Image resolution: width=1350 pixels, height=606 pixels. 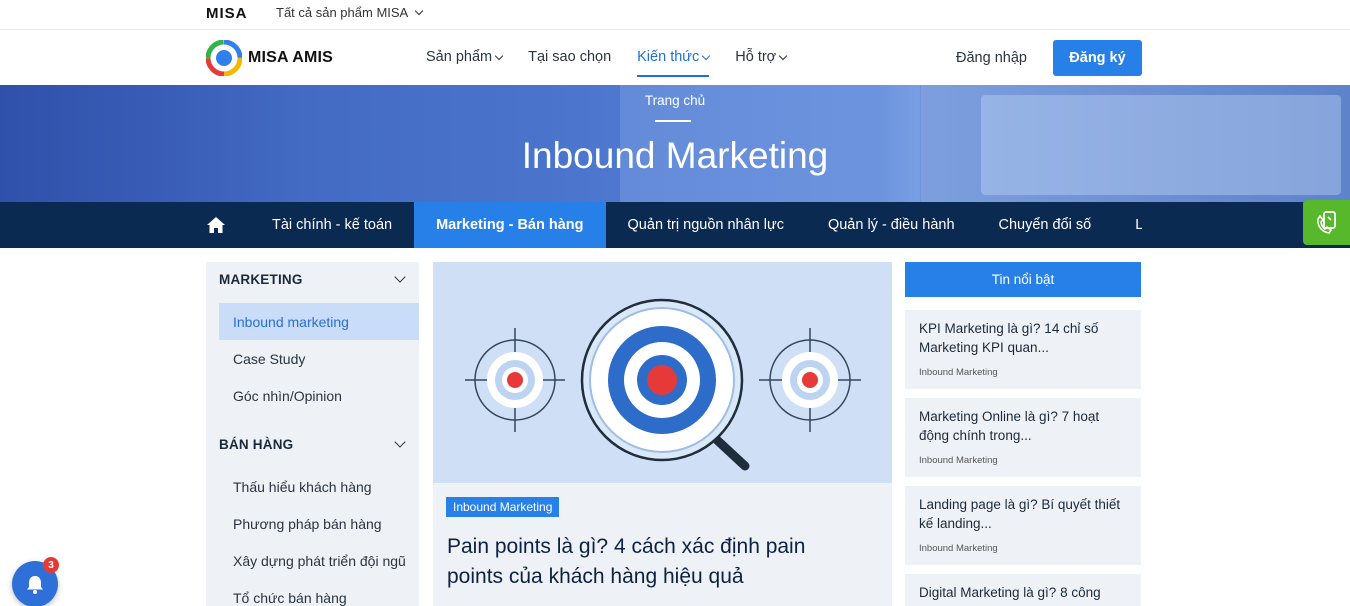 What do you see at coordinates (1097, 58) in the screenshot?
I see `signup-button: Đăng ký` at bounding box center [1097, 58].